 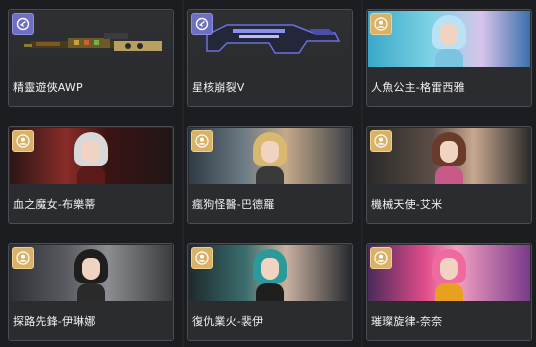 I want to click on item-name: 精靈遊俠AWP, so click(x=48, y=87).